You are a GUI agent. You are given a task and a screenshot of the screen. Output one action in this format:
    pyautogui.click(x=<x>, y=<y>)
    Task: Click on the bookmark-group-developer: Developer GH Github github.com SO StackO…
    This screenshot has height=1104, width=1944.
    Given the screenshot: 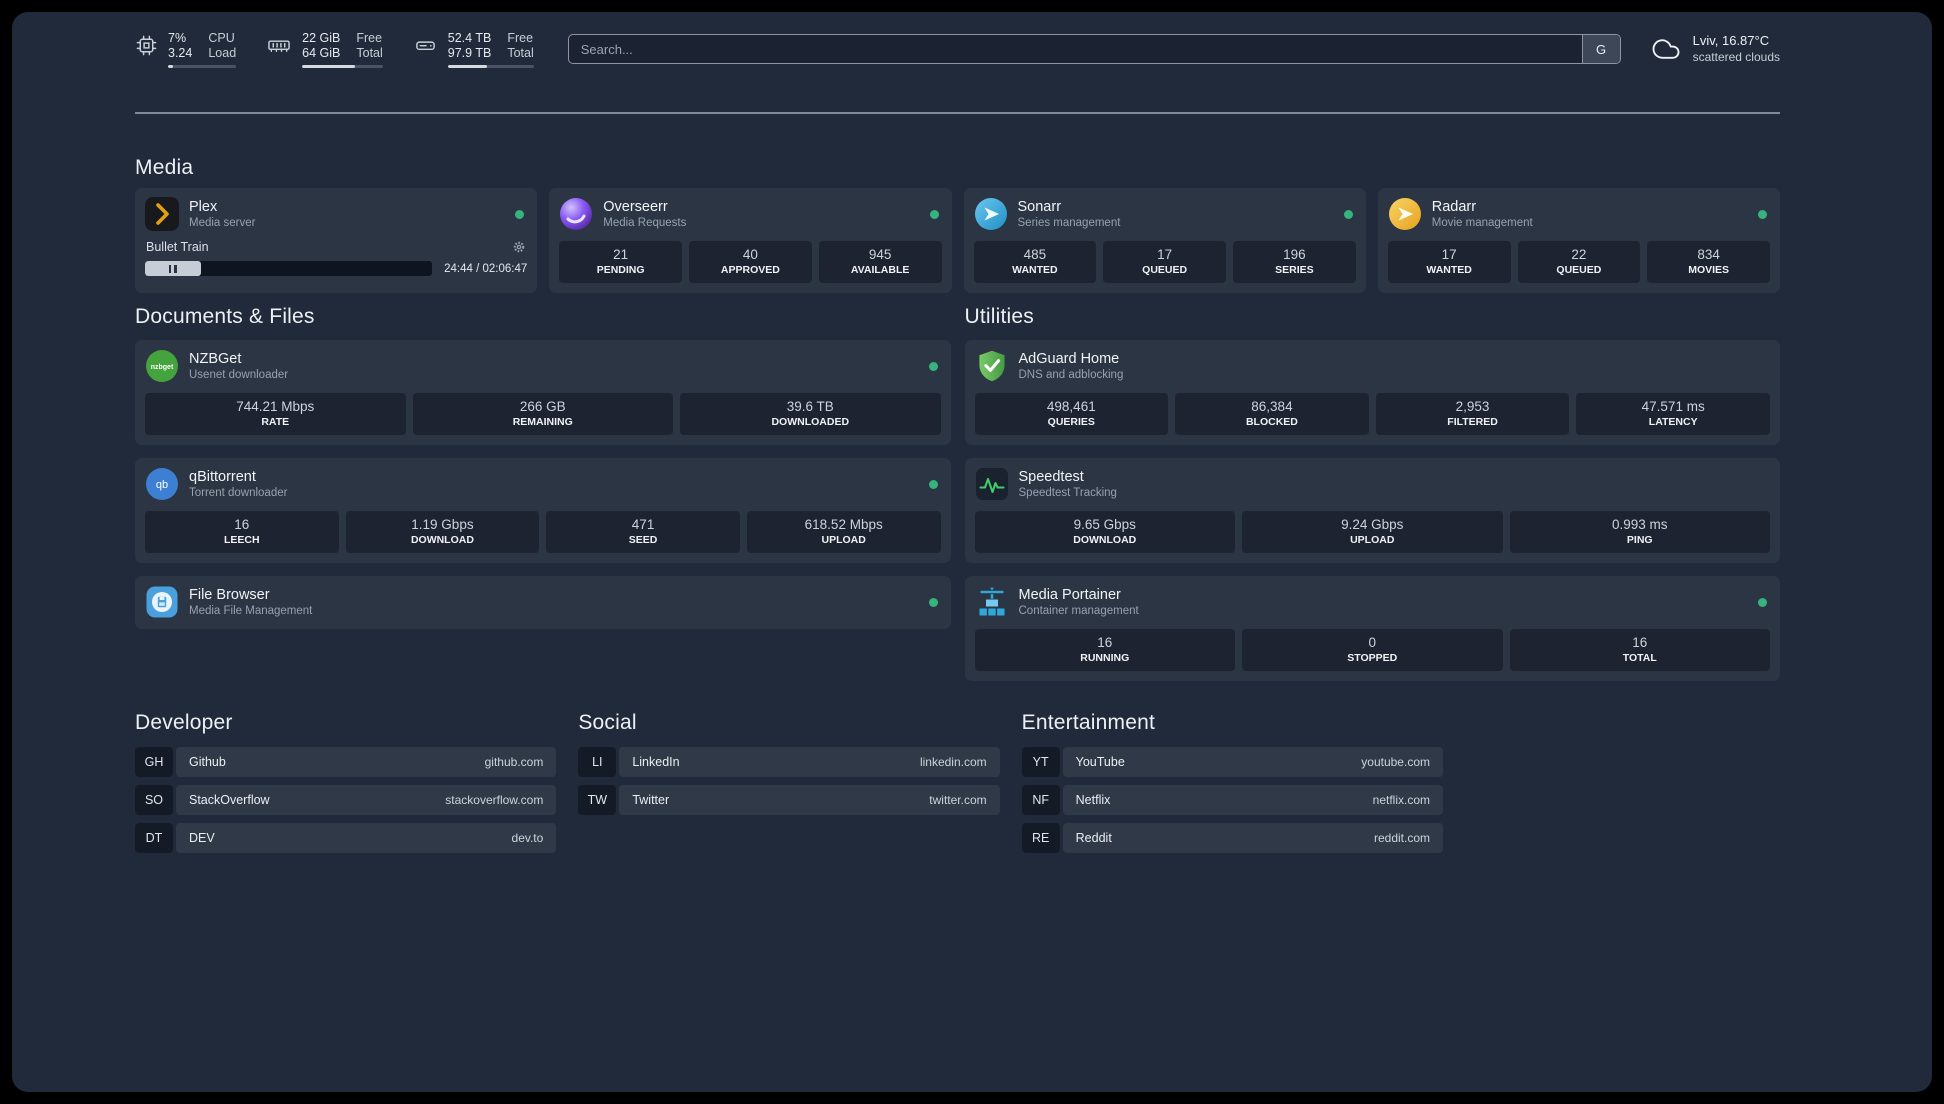 What is the action you would take?
    pyautogui.click(x=346, y=782)
    